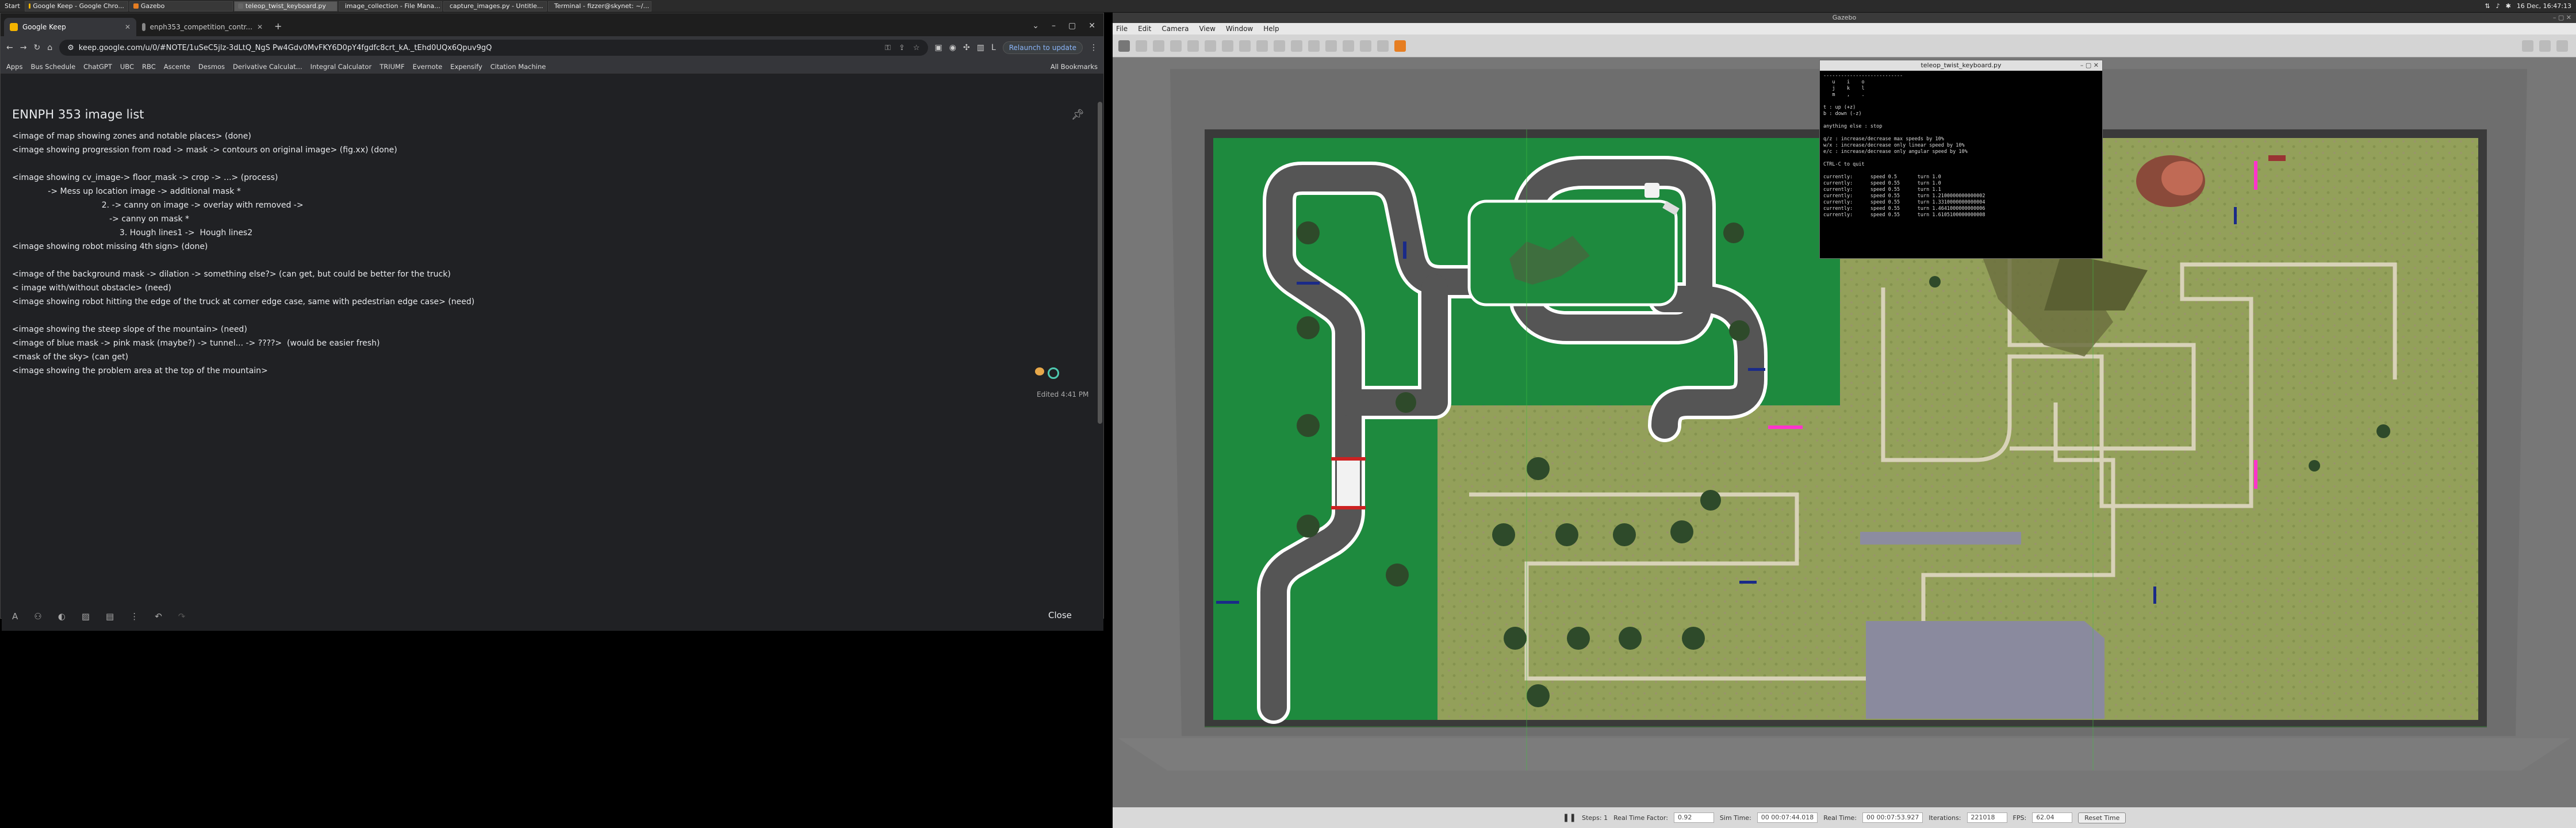  Describe the element at coordinates (1060, 615) in the screenshot. I see `close-button: Close` at that location.